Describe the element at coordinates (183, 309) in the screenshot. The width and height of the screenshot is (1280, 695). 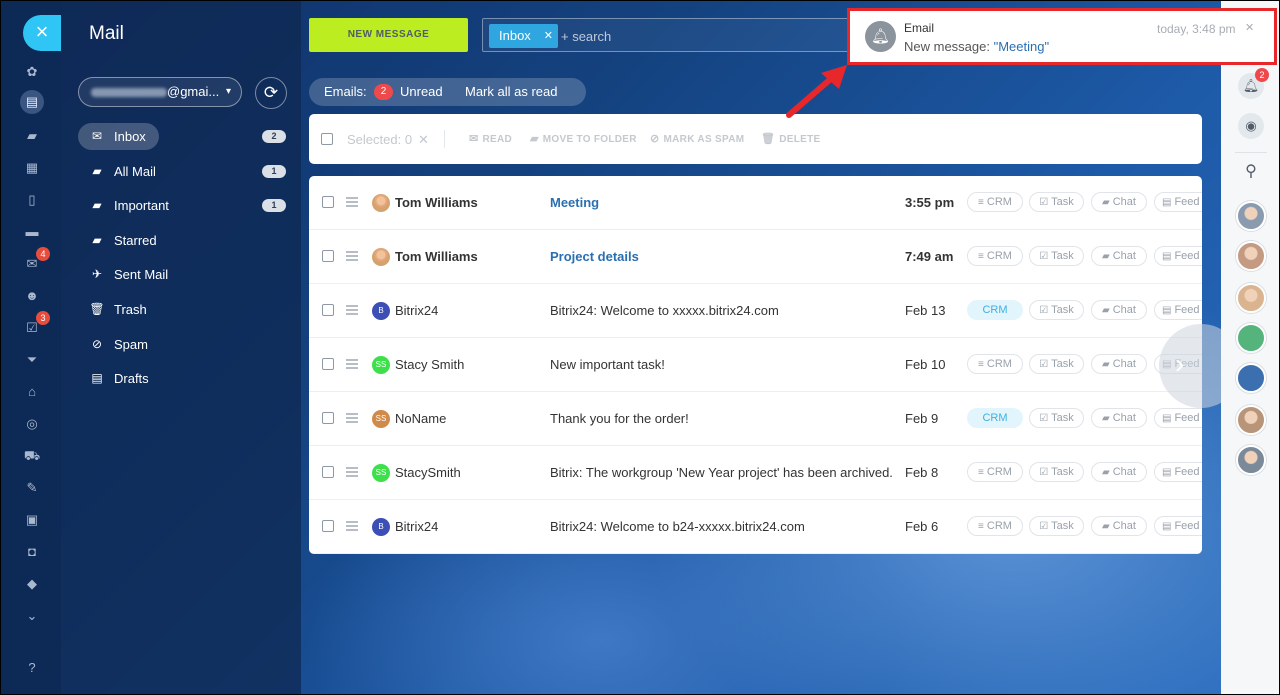
I see `folder-trash: 🗑 Trash` at that location.